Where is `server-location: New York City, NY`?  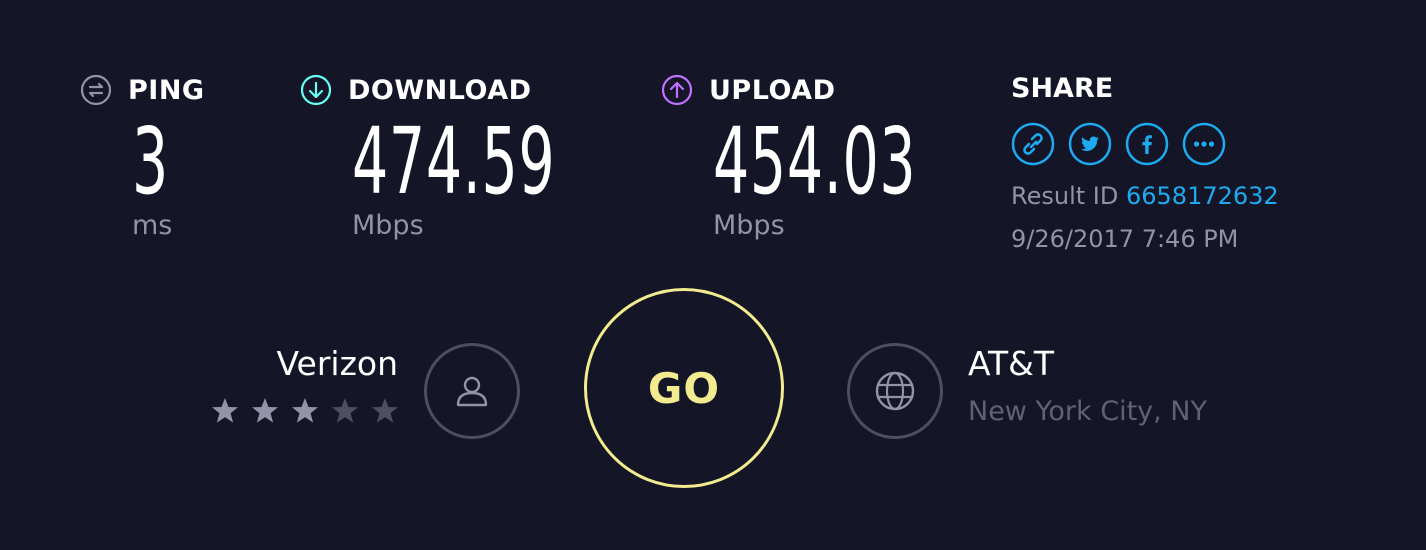 server-location: New York City, NY is located at coordinates (1087, 411).